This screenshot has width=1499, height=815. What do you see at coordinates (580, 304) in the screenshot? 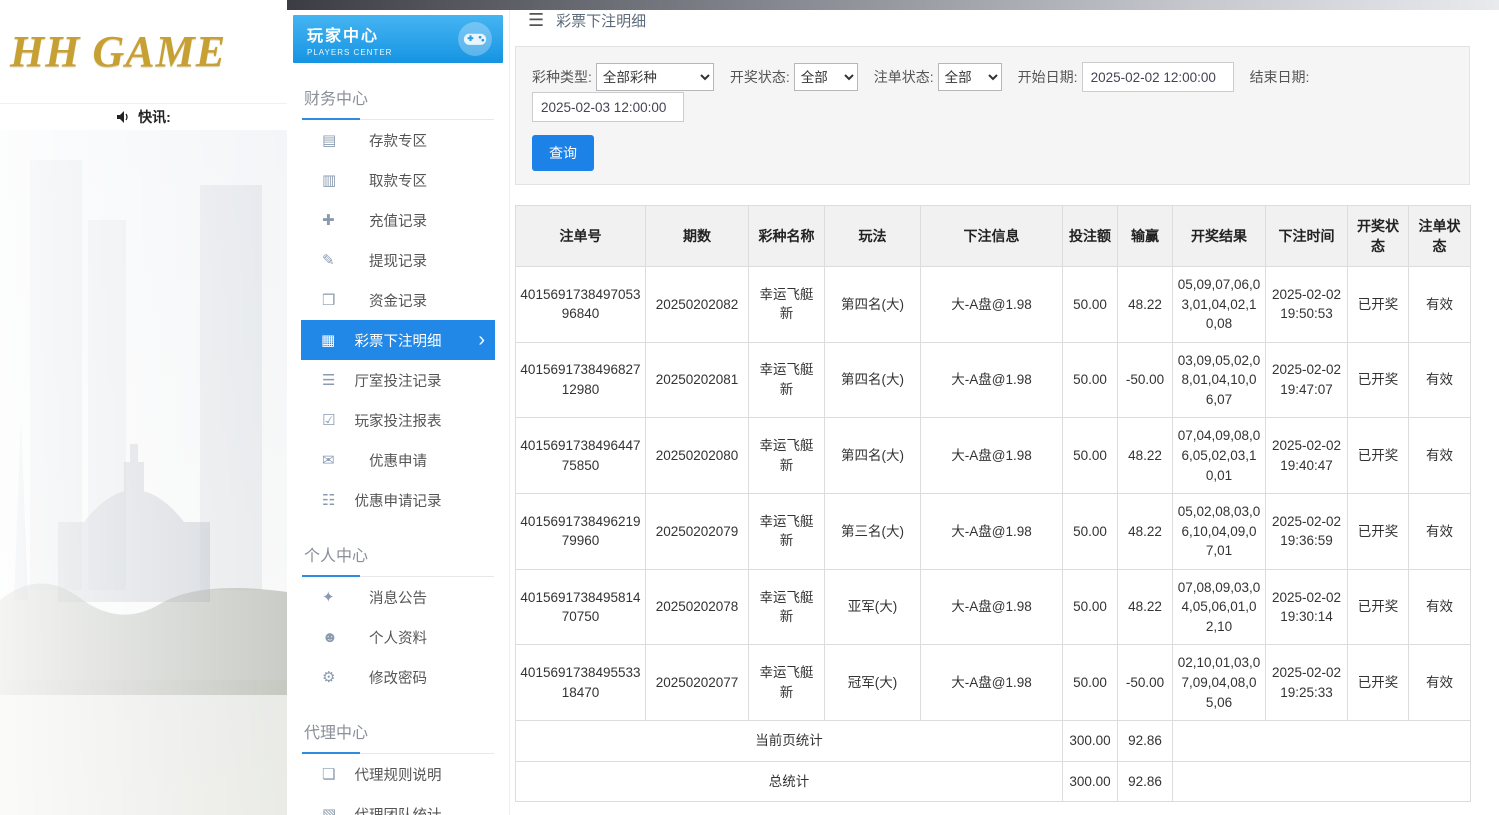
I see `cell-bet_id: 401569173849705396840` at bounding box center [580, 304].